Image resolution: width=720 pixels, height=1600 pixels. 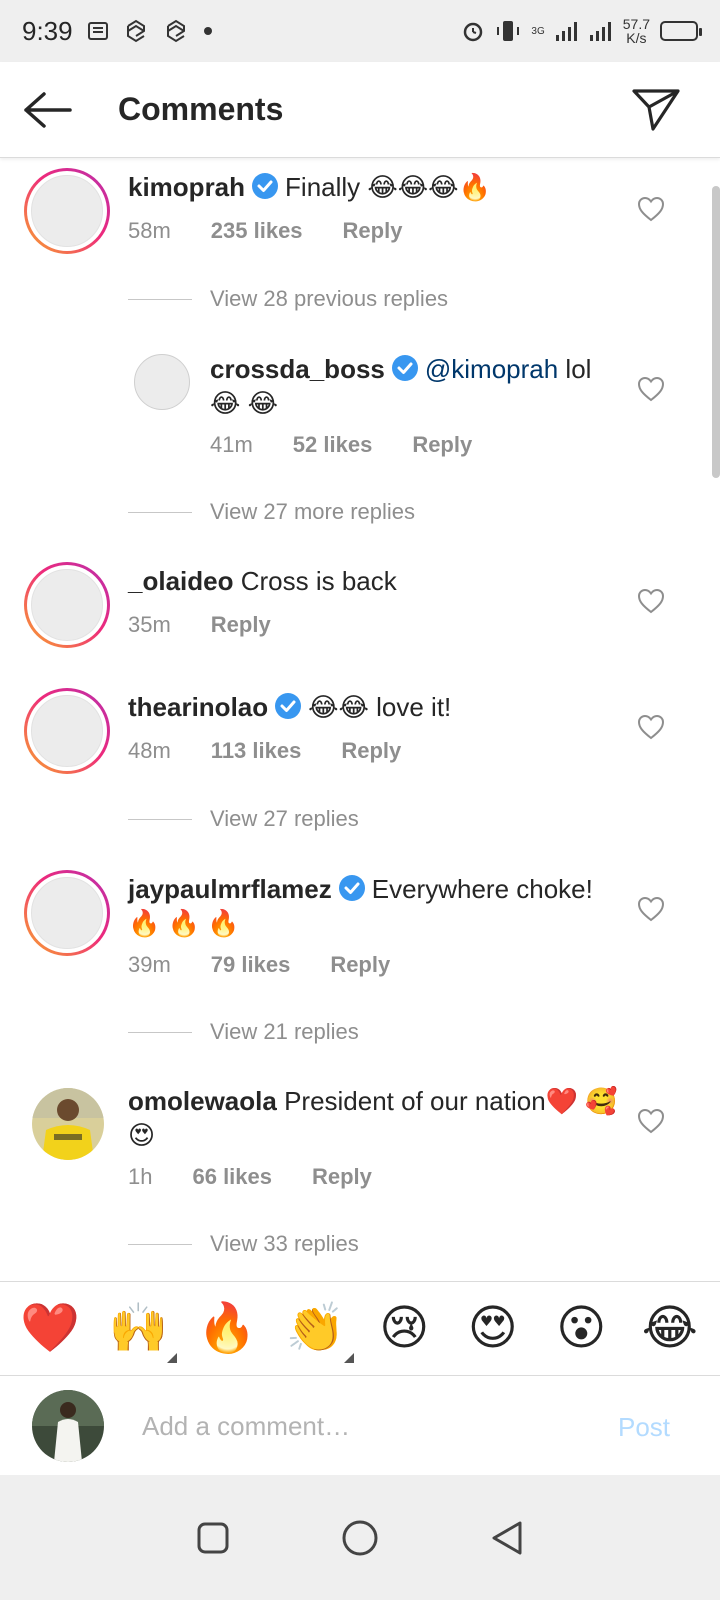 I want to click on comment-time: 48m, so click(x=149, y=750).